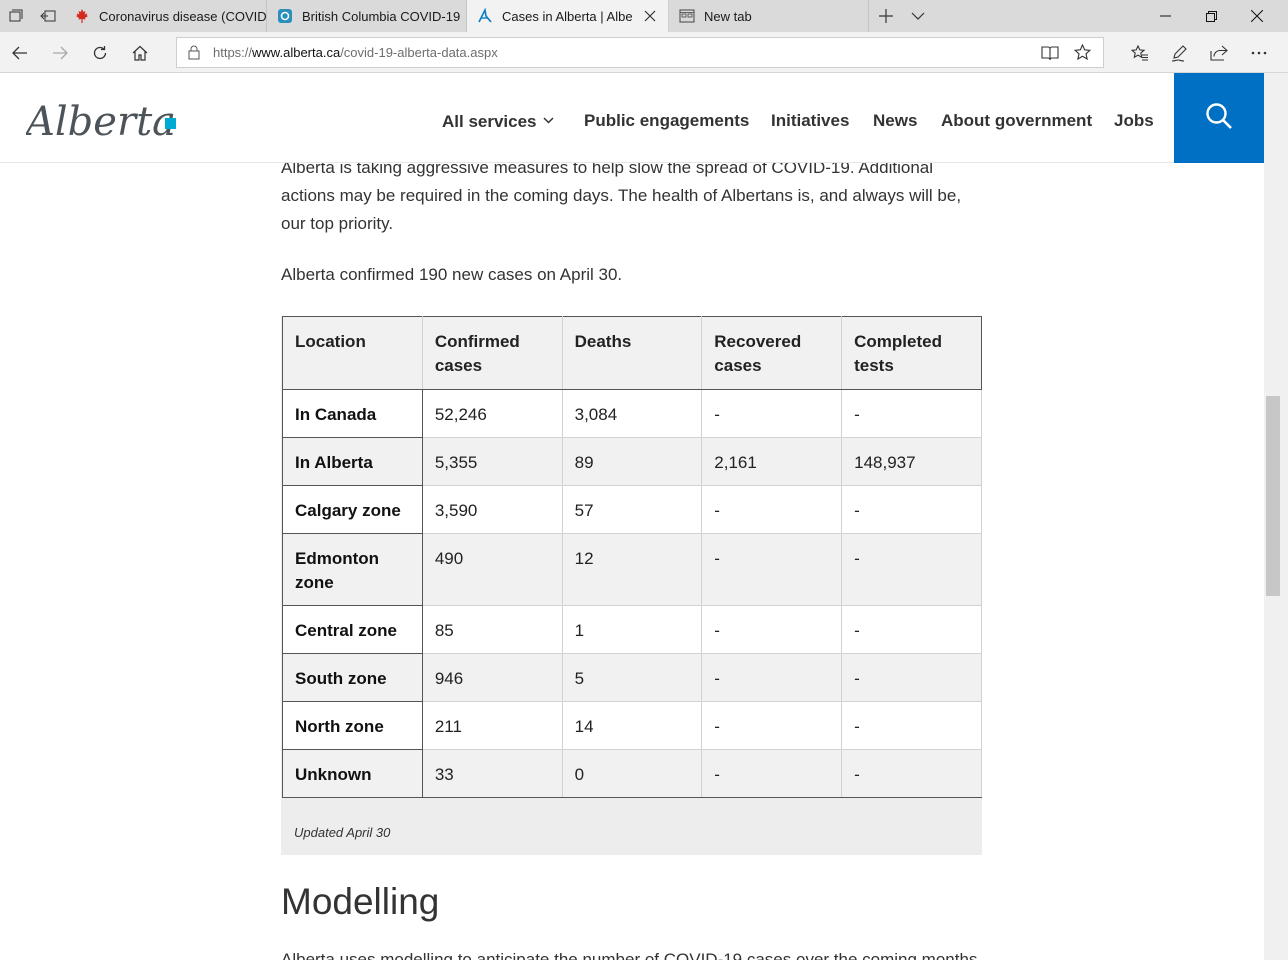 The image size is (1288, 960). Describe the element at coordinates (492, 509) in the screenshot. I see `cell-confirmed: 3,590` at that location.